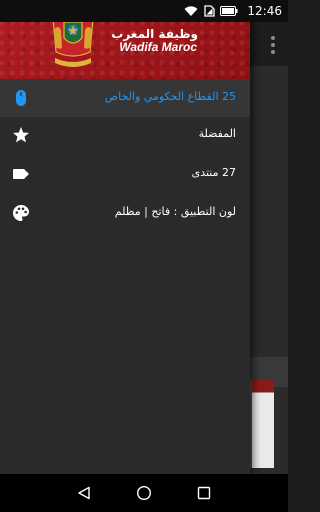 The image size is (320, 512). I want to click on drawer-item-app-theme: لون التطبيق : فاتح | مظلم, so click(125, 213).